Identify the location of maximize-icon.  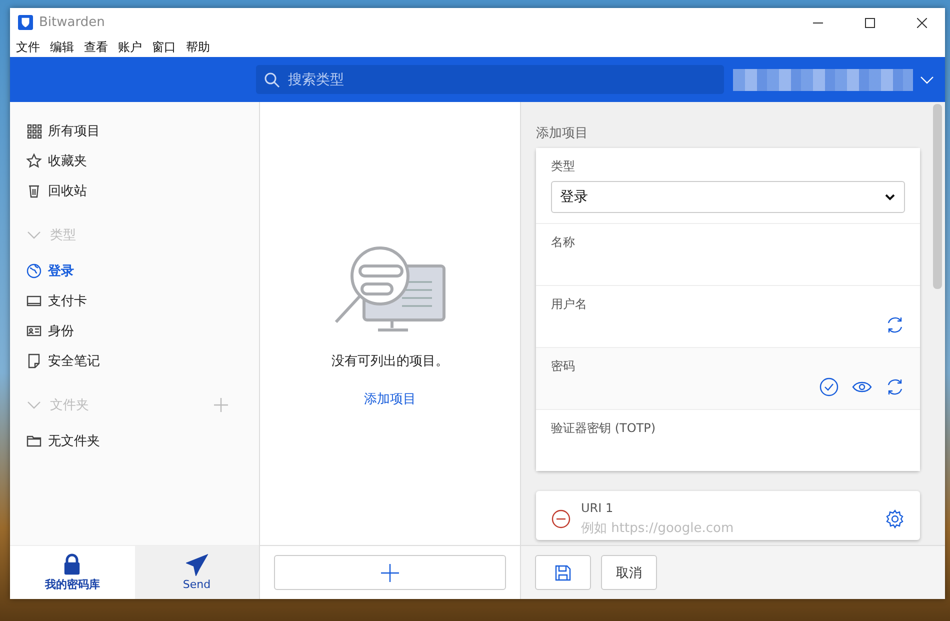
(870, 23).